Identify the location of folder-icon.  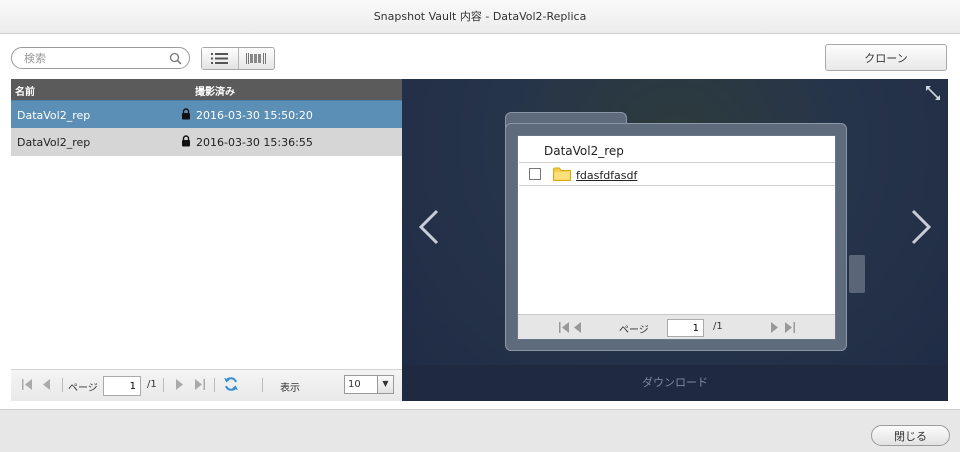
(562, 174).